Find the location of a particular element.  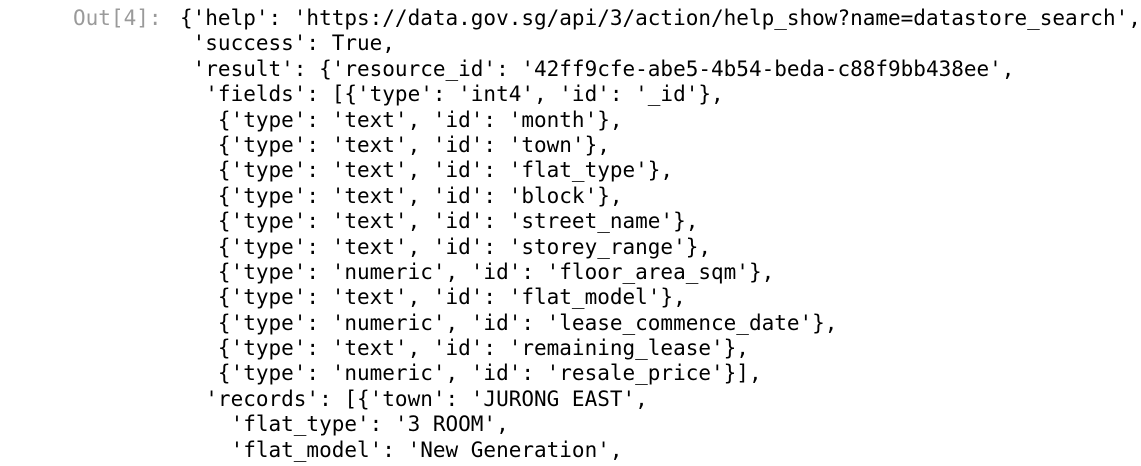

output-line: {'type': 'text', 'id': 'block'}, is located at coordinates (401, 195).